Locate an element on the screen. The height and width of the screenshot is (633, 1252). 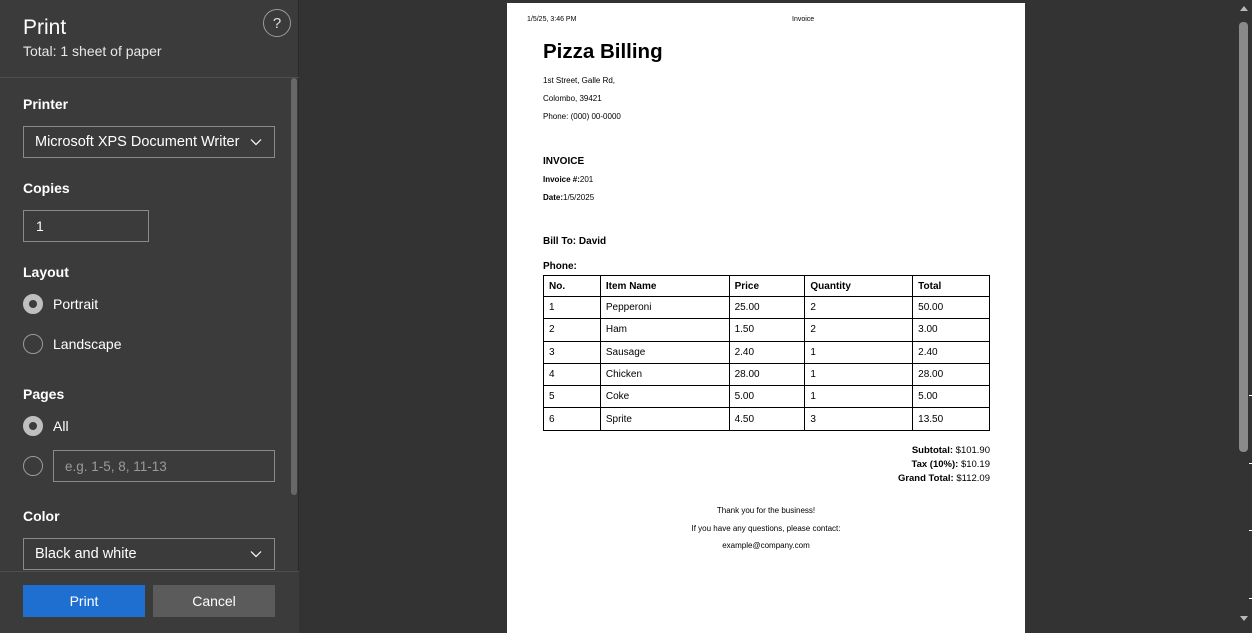
column-header: Price is located at coordinates (767, 286).